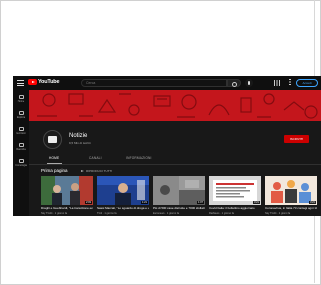 This screenshot has height=285, width=321. What do you see at coordinates (179, 190) in the screenshot?
I see `video-thumbnail: 1:07` at bounding box center [179, 190].